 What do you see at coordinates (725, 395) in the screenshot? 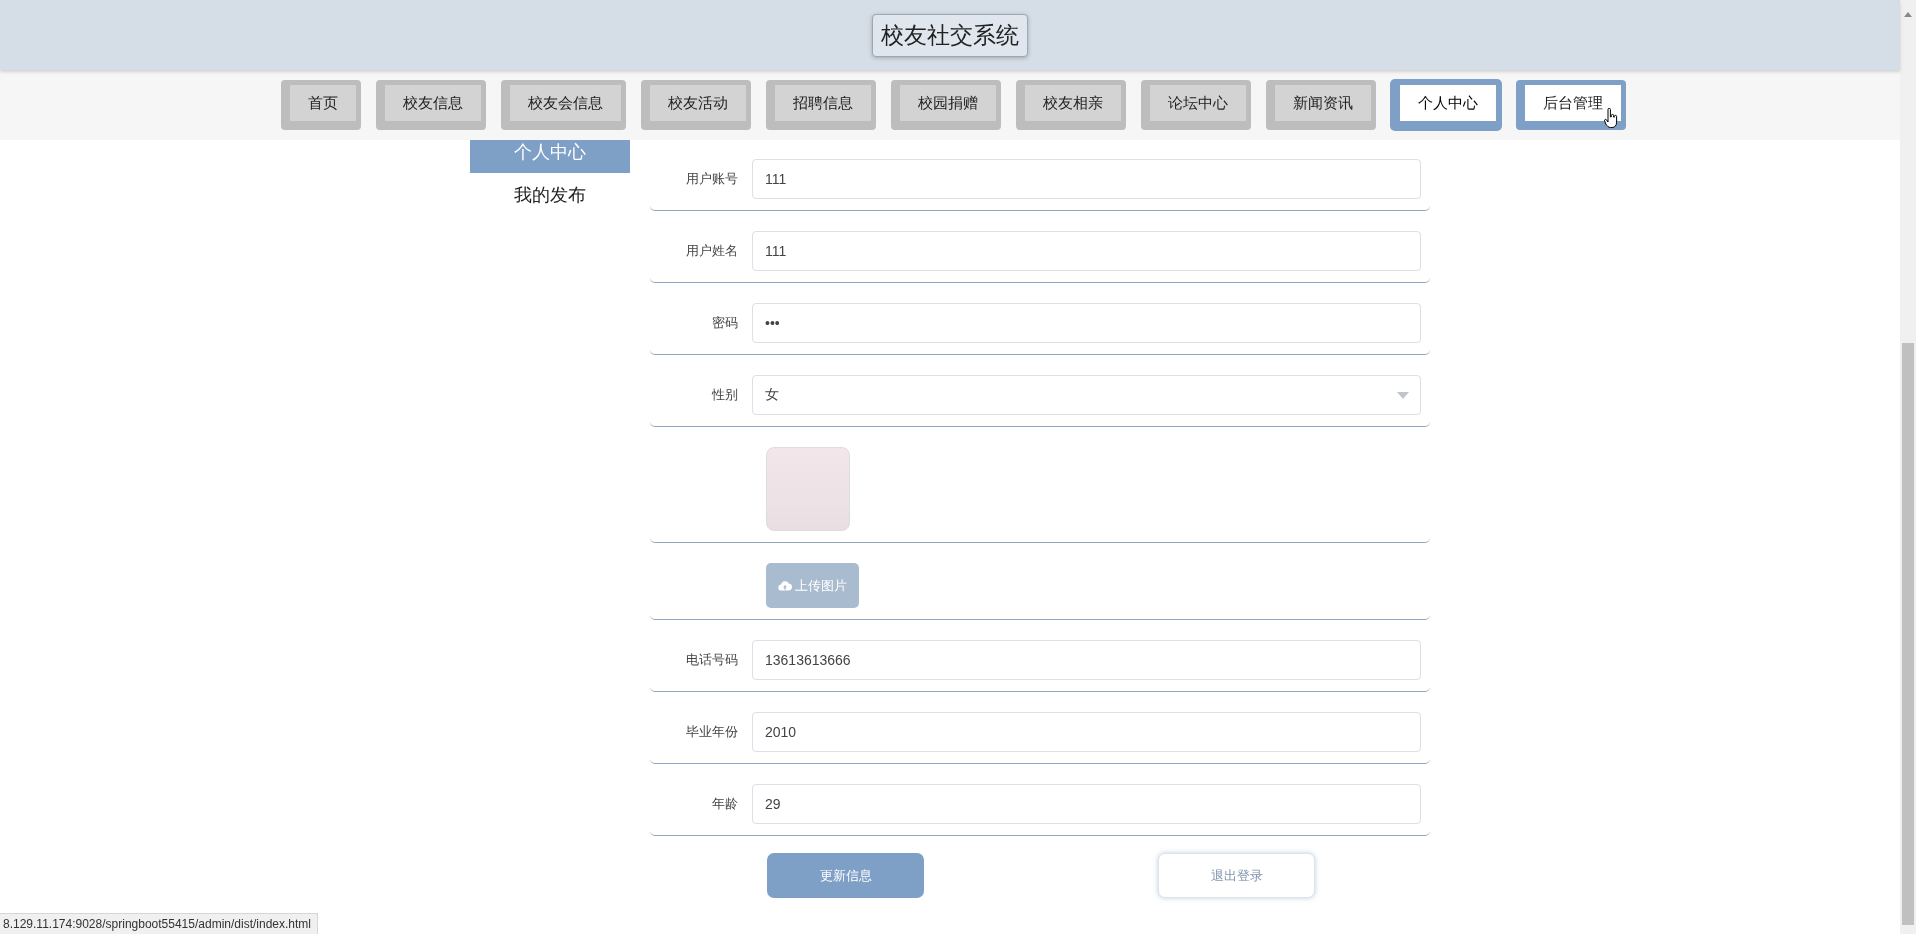
I see `field-label: 性别` at bounding box center [725, 395].